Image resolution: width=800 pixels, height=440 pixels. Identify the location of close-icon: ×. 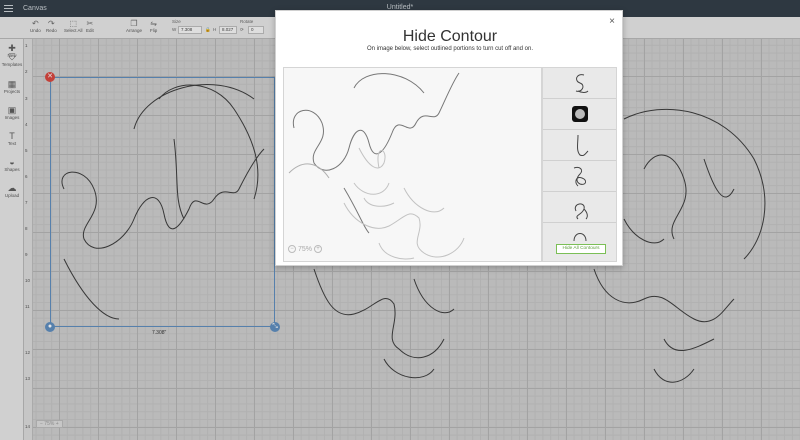
(612, 22).